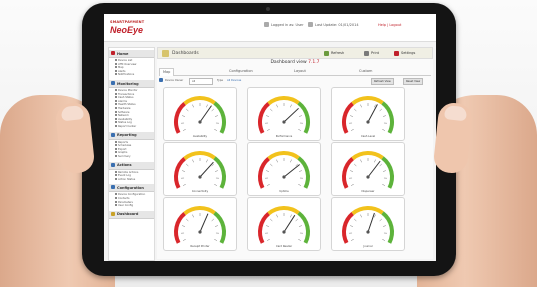 The width and height of the screenshot is (537, 287). What do you see at coordinates (300, 71) in the screenshot?
I see `tab-layout: Layout` at bounding box center [300, 71].